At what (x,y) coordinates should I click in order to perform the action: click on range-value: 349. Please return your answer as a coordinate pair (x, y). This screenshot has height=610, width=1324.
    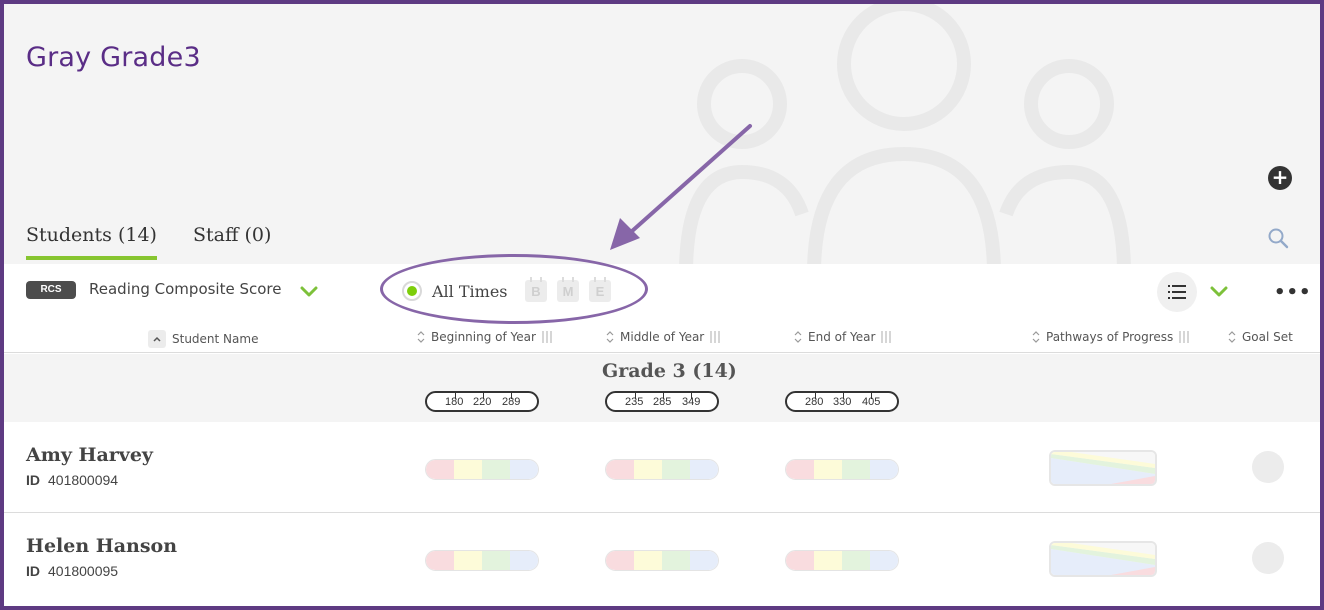
    Looking at the image, I should click on (691, 402).